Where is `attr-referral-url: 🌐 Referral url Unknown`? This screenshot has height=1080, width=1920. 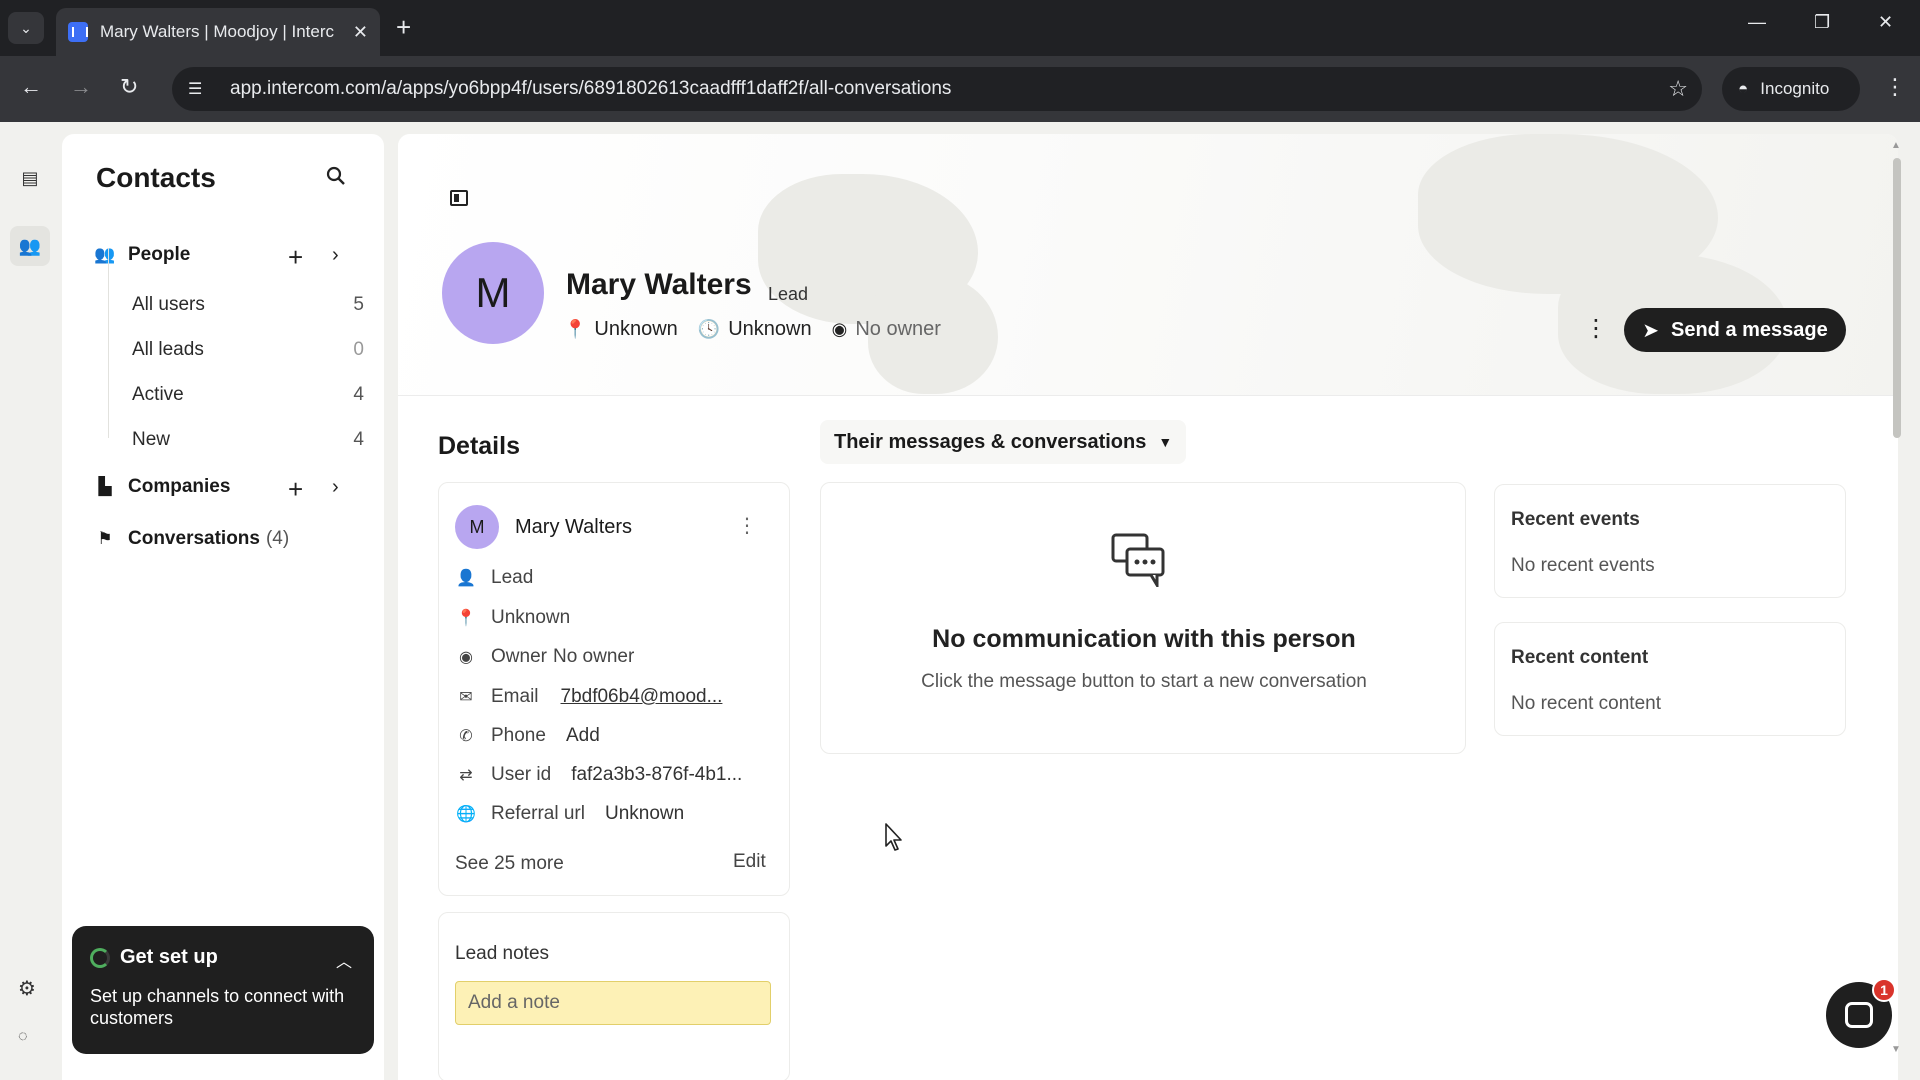 attr-referral-url: 🌐 Referral url Unknown is located at coordinates (569, 814).